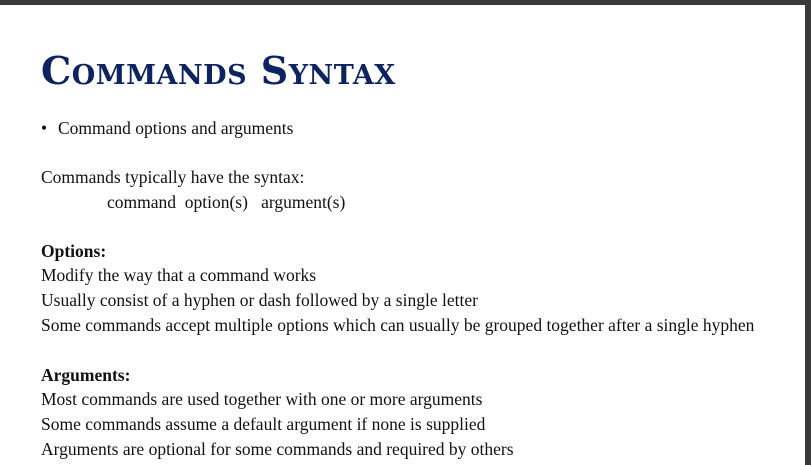 The height and width of the screenshot is (465, 811). Describe the element at coordinates (74, 251) in the screenshot. I see `options-heading: Options:` at that location.